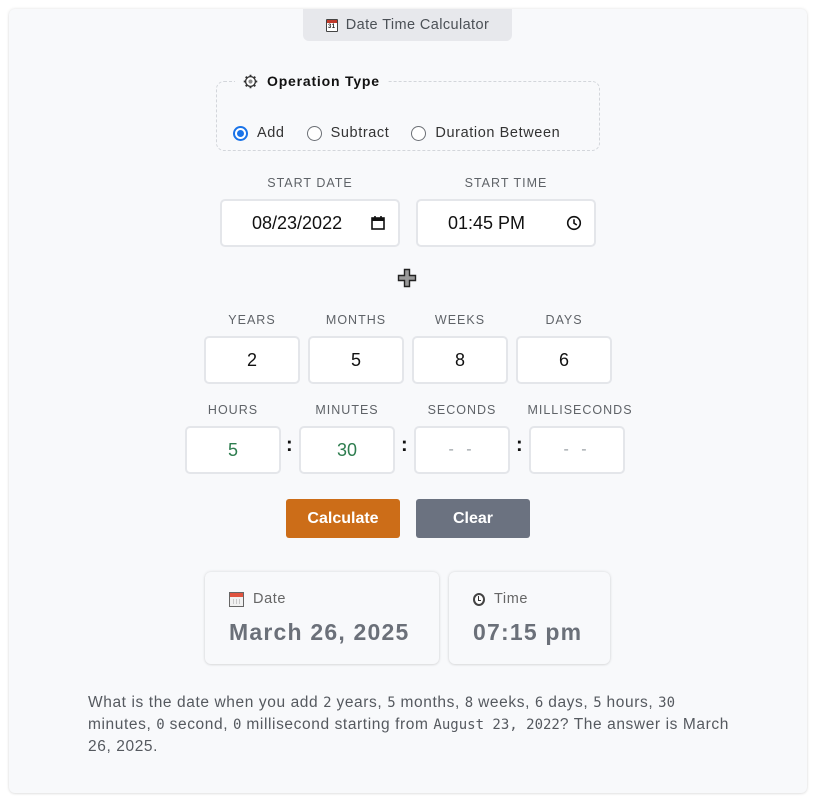 The image size is (821, 803). What do you see at coordinates (391, 703) in the screenshot?
I see `desc-months: 5` at bounding box center [391, 703].